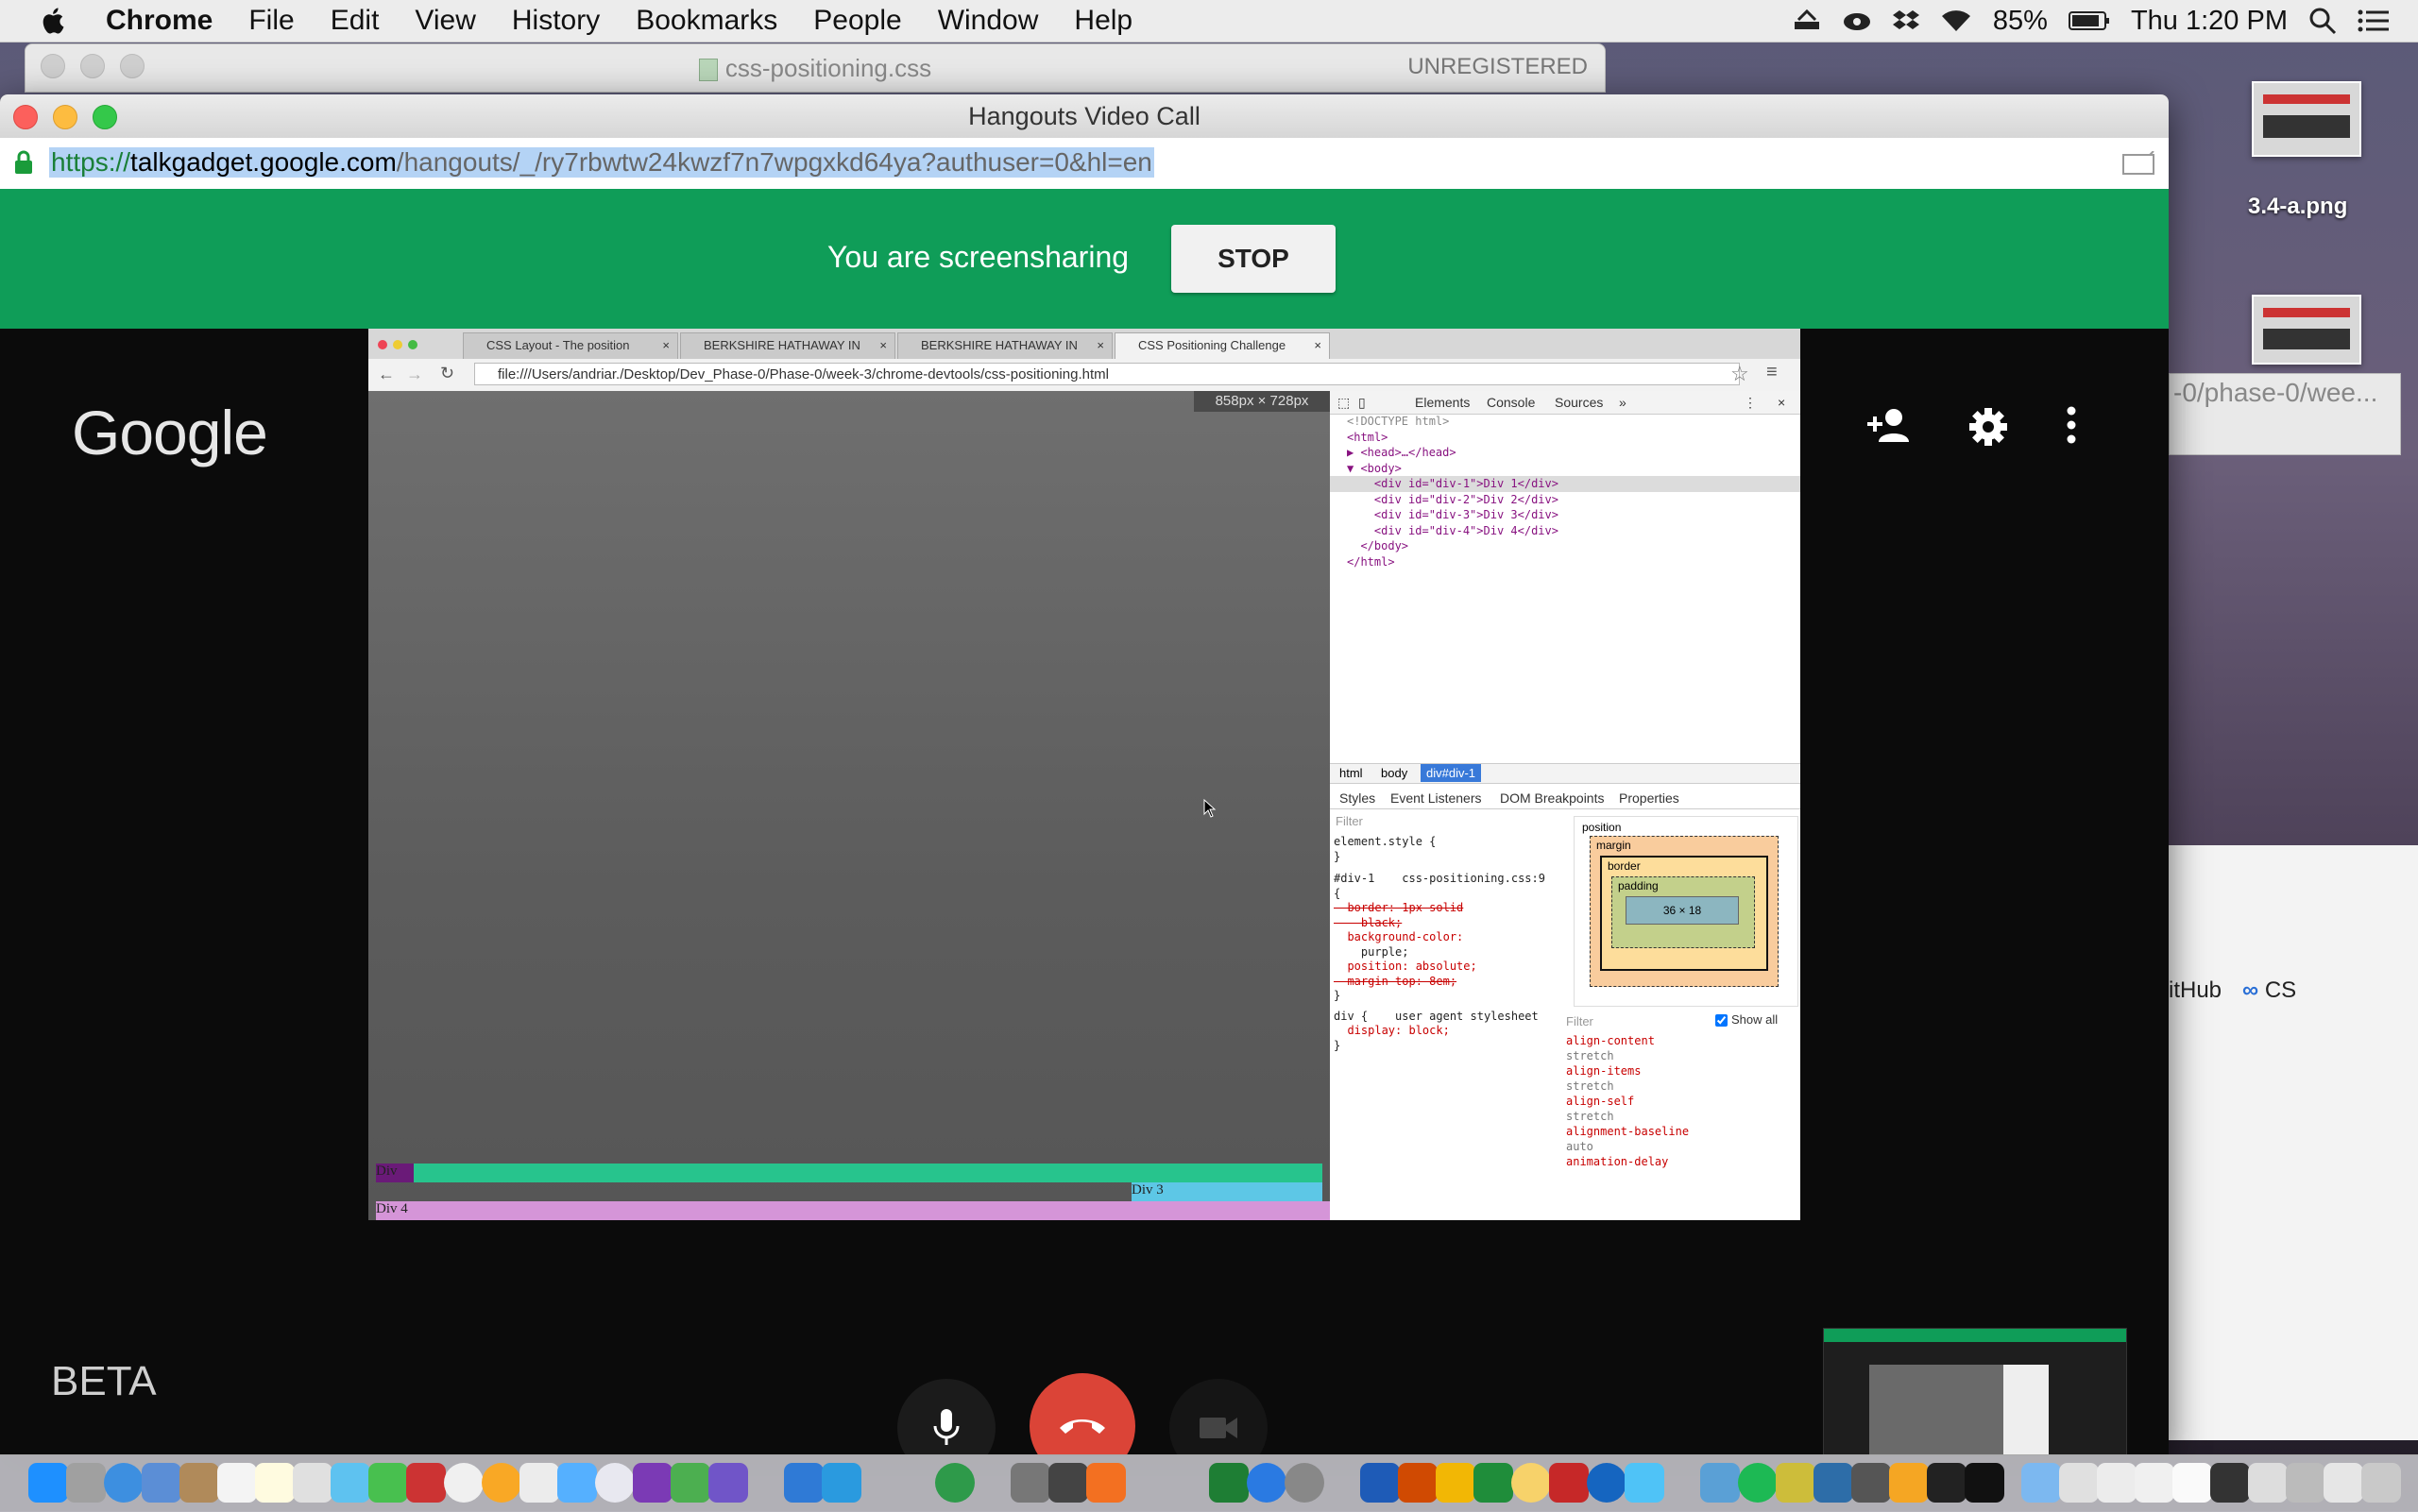 The height and width of the screenshot is (1512, 2418). I want to click on network-icon, so click(955, 1483).